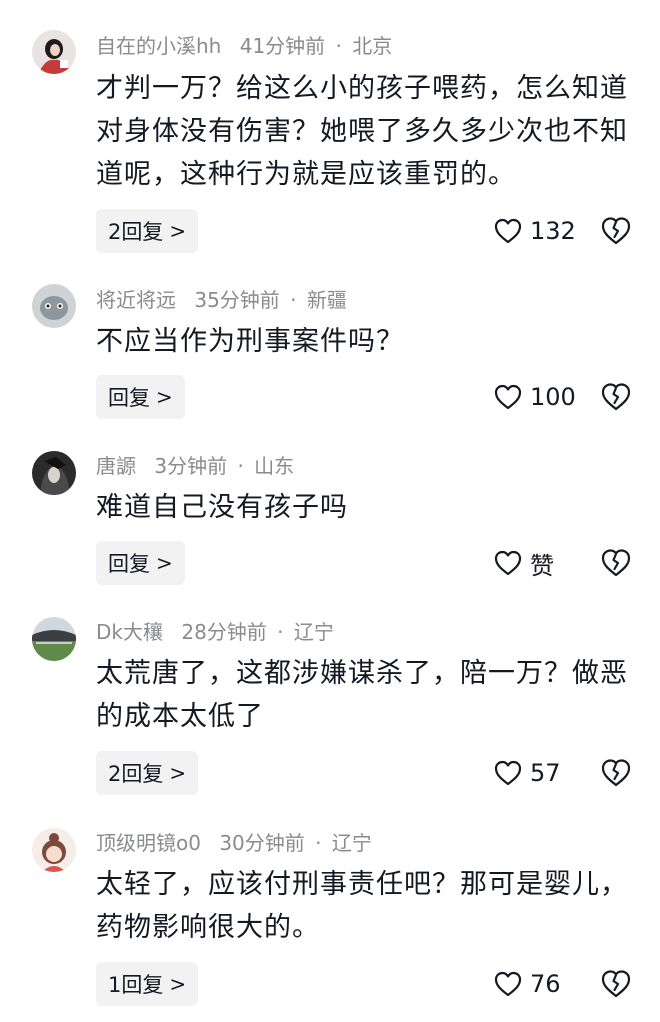  What do you see at coordinates (116, 466) in the screenshot?
I see `username: 唐謜` at bounding box center [116, 466].